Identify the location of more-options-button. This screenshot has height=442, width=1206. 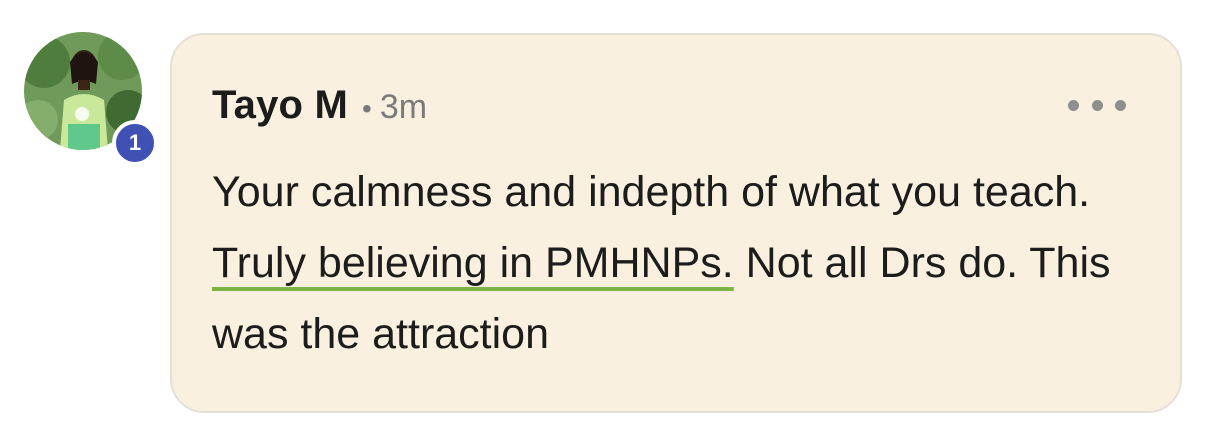
(1097, 105).